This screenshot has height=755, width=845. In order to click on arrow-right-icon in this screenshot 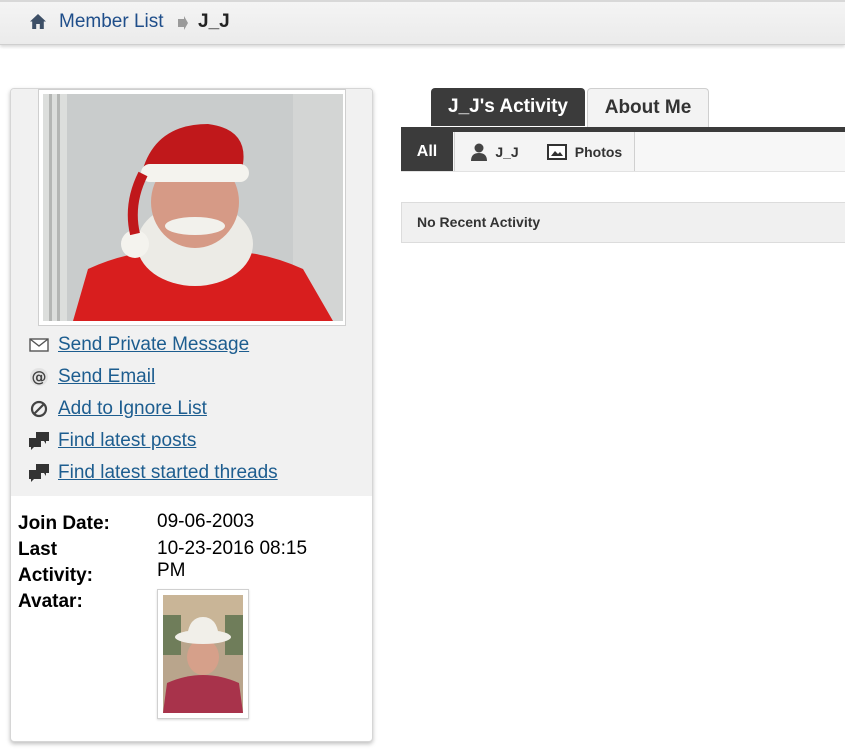, I will do `click(183, 23)`.